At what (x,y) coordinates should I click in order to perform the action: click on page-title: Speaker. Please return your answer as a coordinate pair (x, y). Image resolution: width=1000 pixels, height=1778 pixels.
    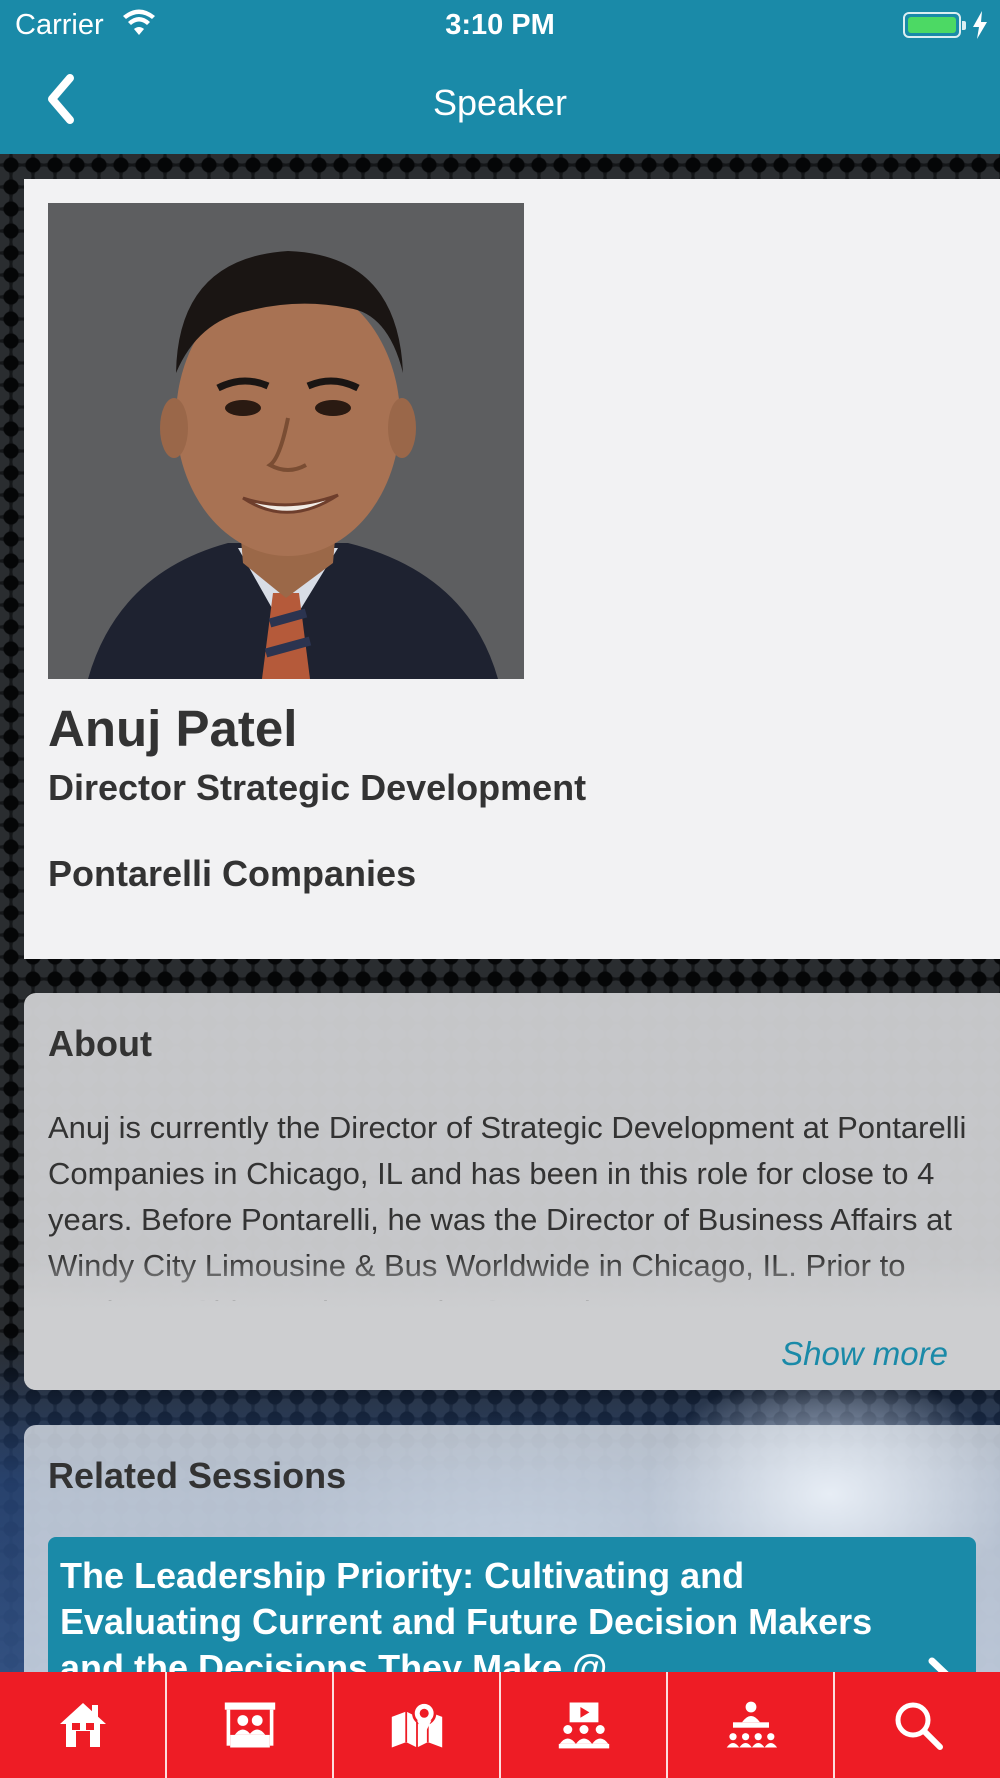
    Looking at the image, I should click on (500, 102).